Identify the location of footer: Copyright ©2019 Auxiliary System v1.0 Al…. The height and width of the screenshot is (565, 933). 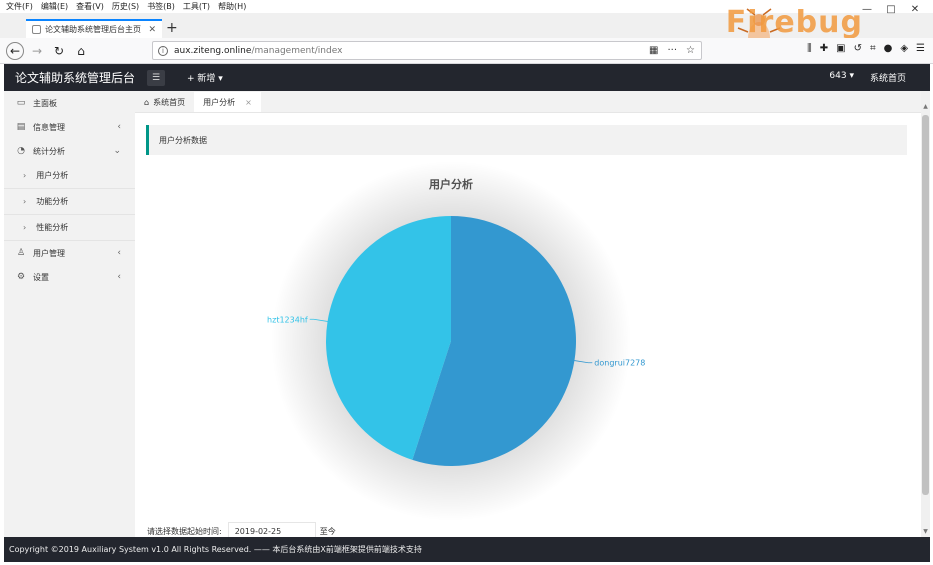
(467, 549).